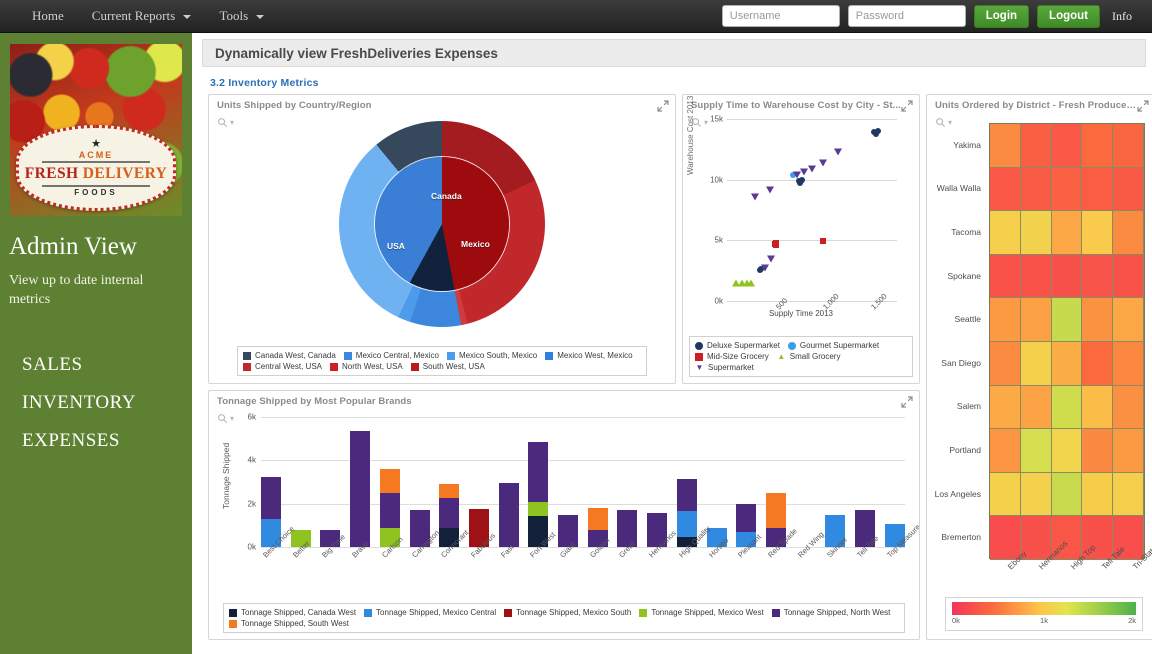 This screenshot has width=1152, height=654. What do you see at coordinates (491, 355) in the screenshot?
I see `legend-item: Mexico South, Mexico` at bounding box center [491, 355].